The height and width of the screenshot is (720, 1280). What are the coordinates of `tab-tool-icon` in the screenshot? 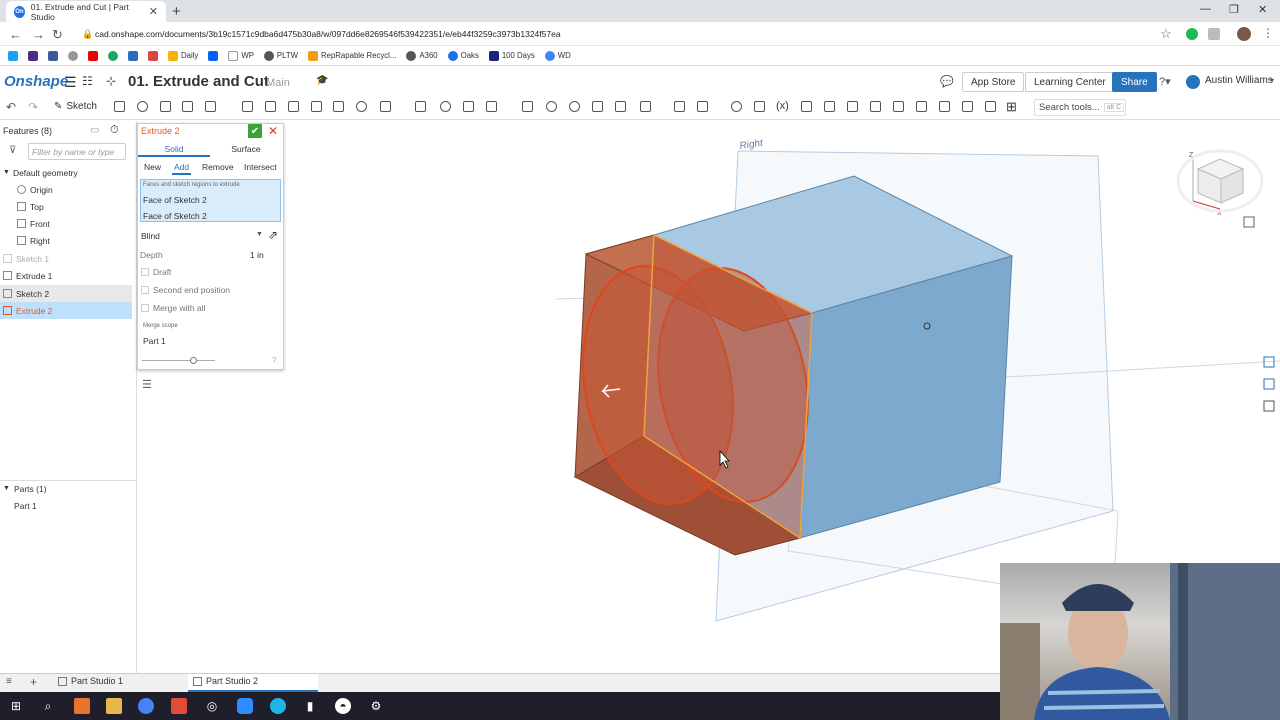 It's located at (875, 106).